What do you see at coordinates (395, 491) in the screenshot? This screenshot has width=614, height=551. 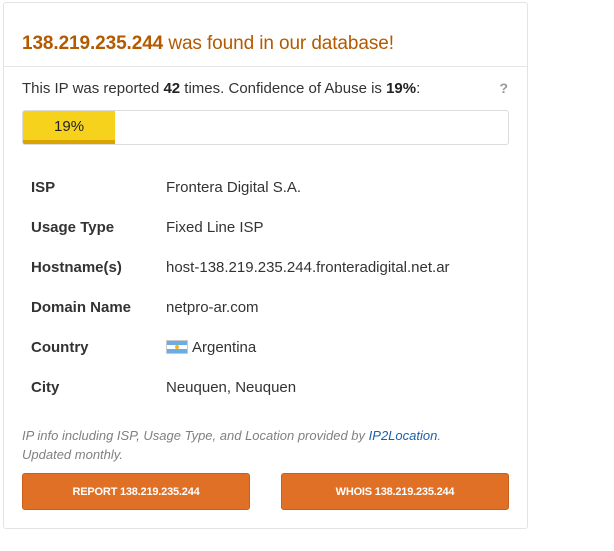 I see `whois-button: WHOIS 138.219.235.244` at bounding box center [395, 491].